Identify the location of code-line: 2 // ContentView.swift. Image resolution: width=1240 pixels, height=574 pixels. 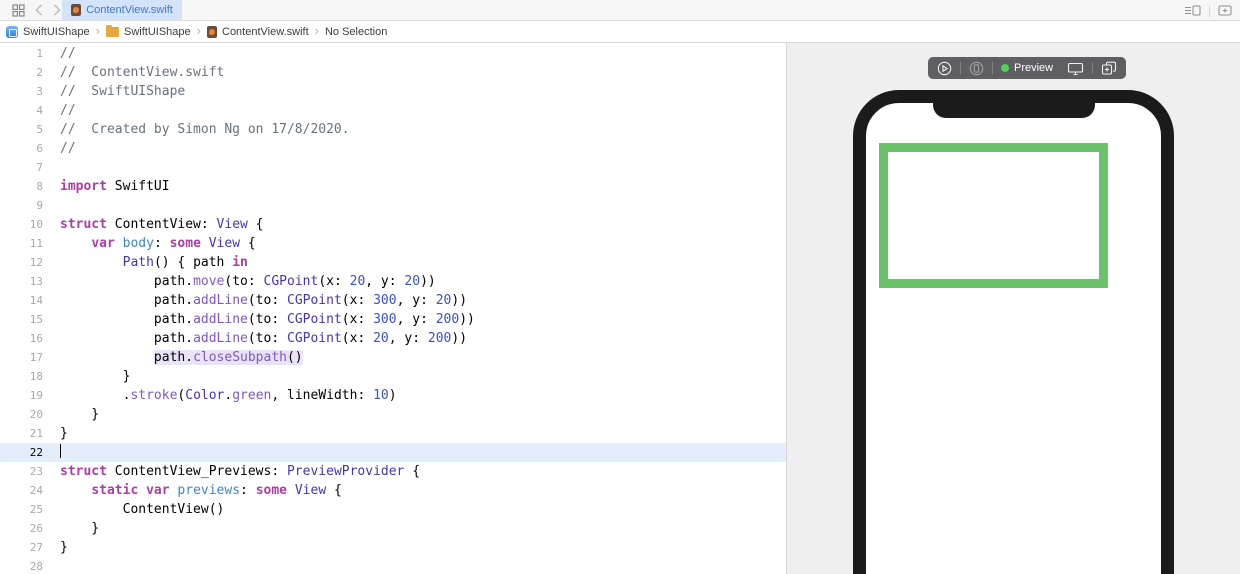
(393, 72).